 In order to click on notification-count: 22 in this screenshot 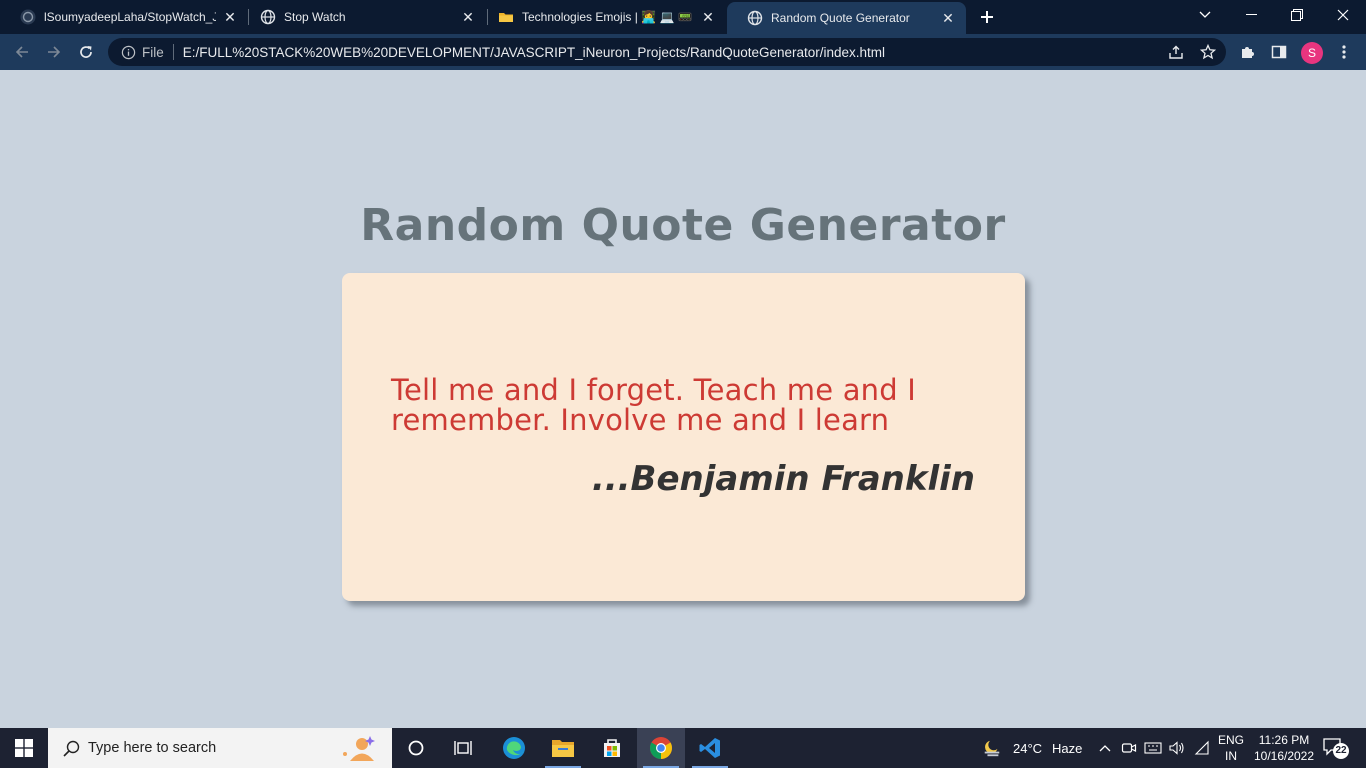, I will do `click(1341, 750)`.